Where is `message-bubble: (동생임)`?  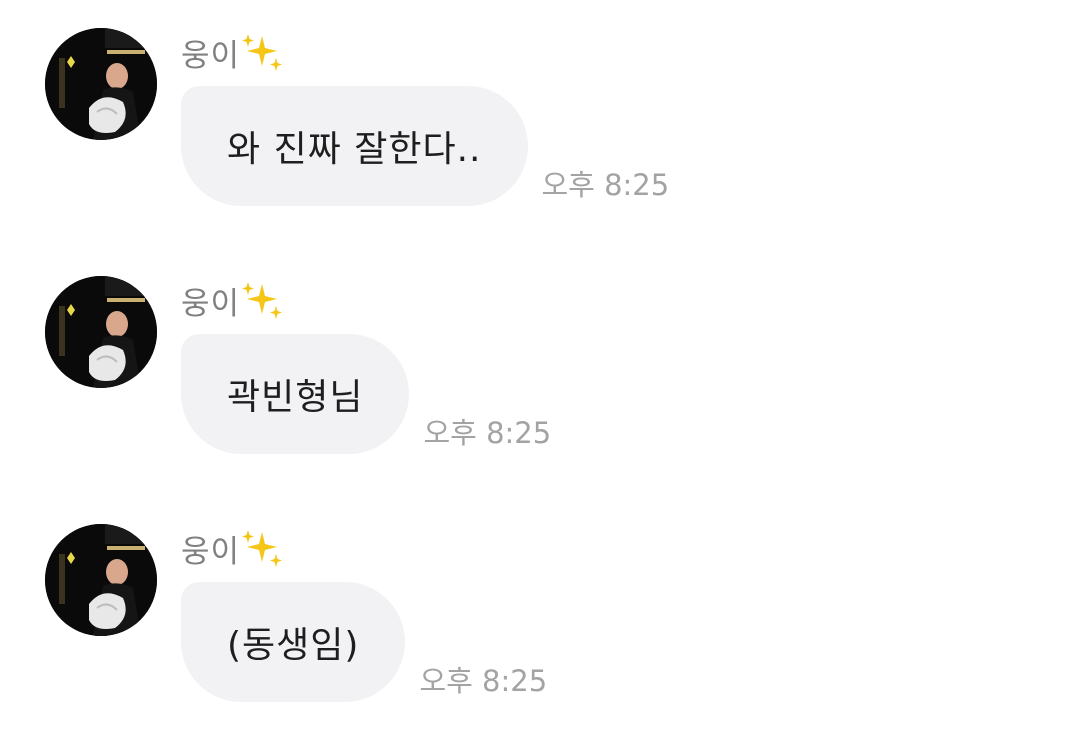 message-bubble: (동생임) is located at coordinates (293, 642).